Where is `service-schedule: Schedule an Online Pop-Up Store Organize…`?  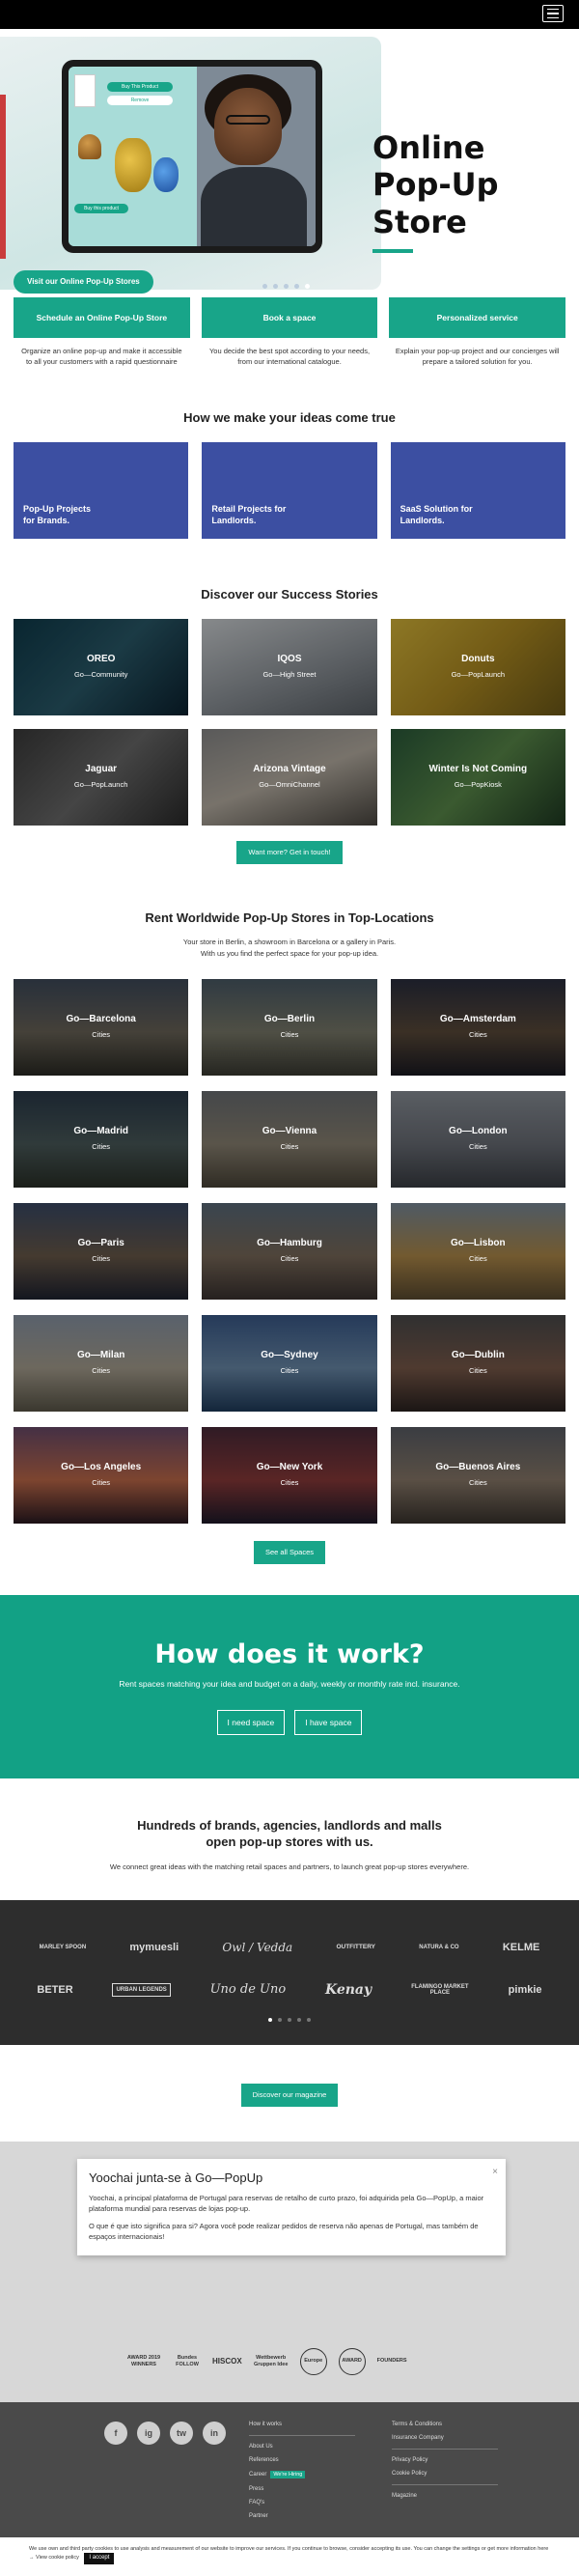 service-schedule: Schedule an Online Pop-Up Store Organize… is located at coordinates (102, 333).